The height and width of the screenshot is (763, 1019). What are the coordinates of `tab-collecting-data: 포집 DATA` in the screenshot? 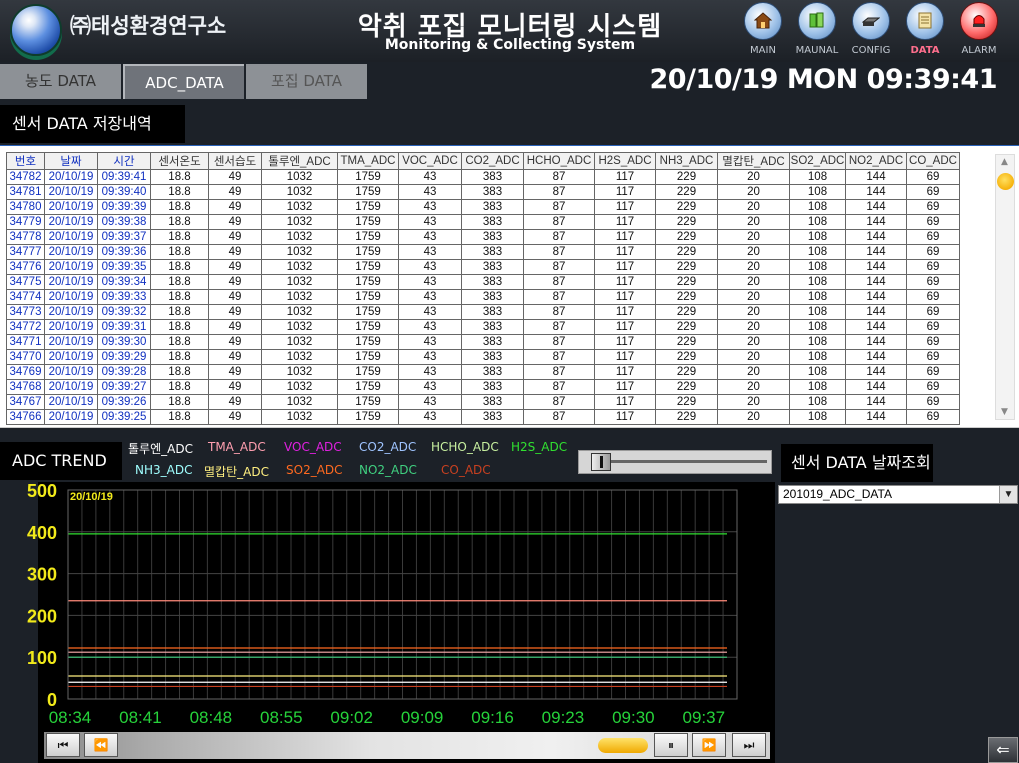 It's located at (306, 81).